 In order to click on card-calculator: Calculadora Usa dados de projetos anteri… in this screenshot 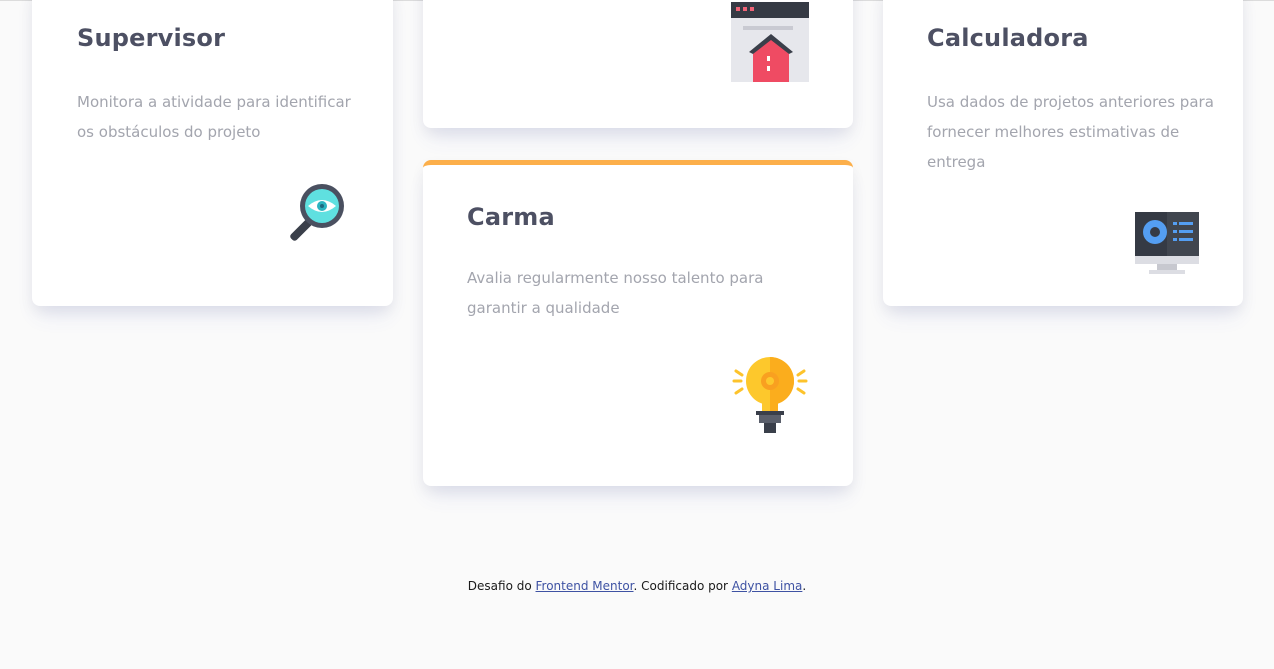, I will do `click(1063, 153)`.